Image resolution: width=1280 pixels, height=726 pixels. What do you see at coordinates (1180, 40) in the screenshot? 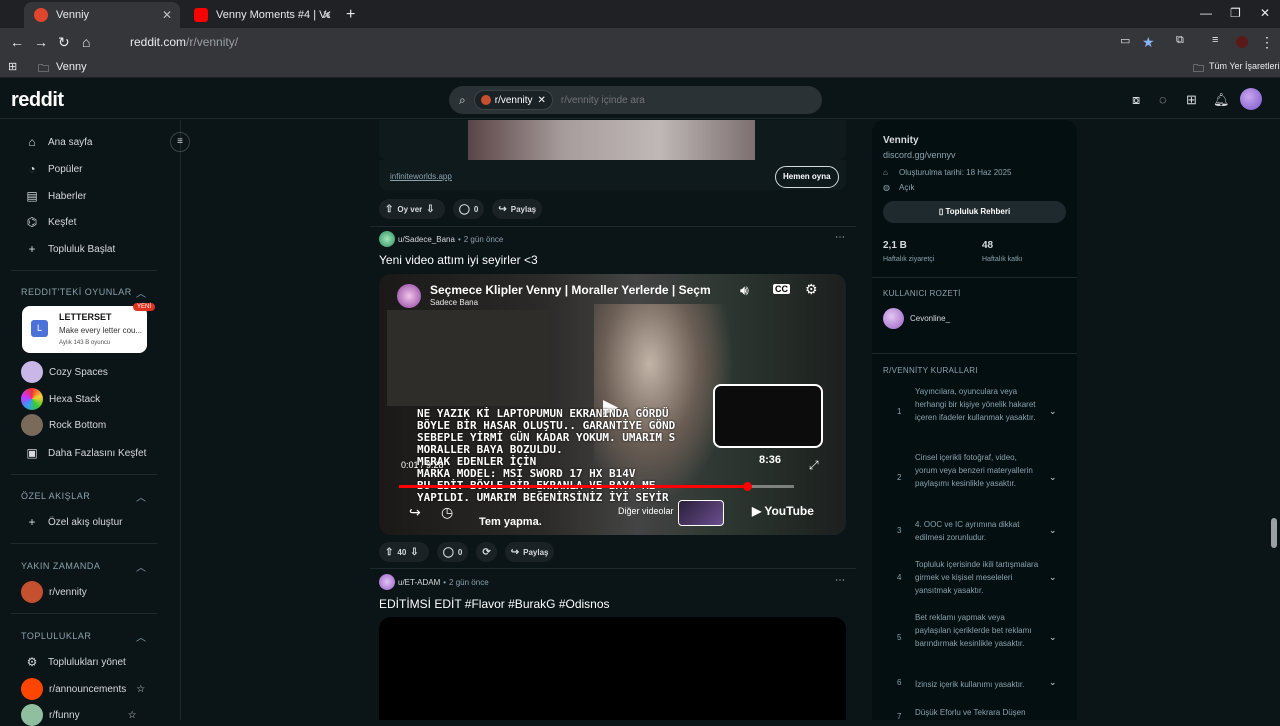
I see `extensions-icon: ⧉` at bounding box center [1180, 40].